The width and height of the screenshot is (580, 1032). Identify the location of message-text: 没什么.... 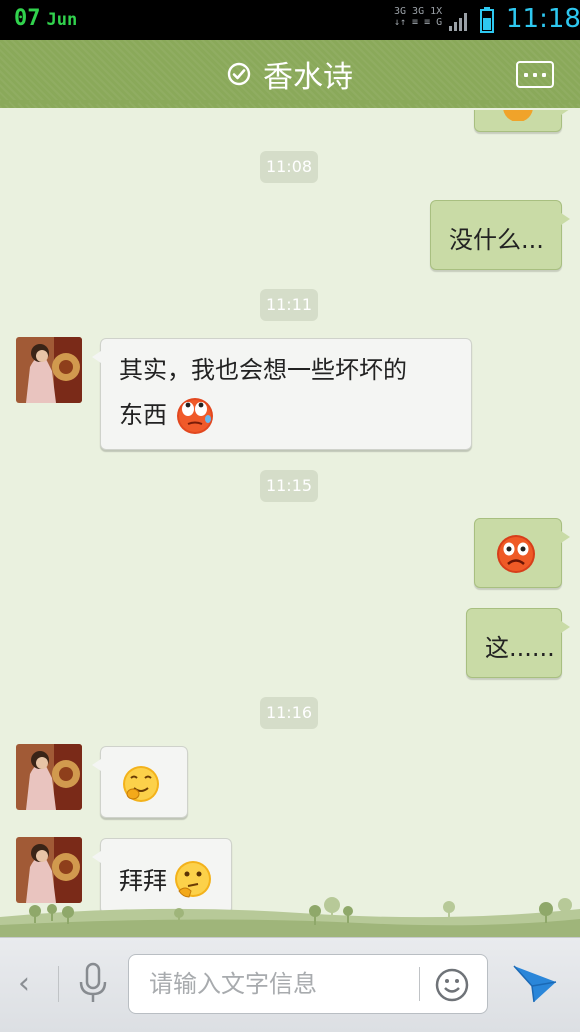
(496, 240).